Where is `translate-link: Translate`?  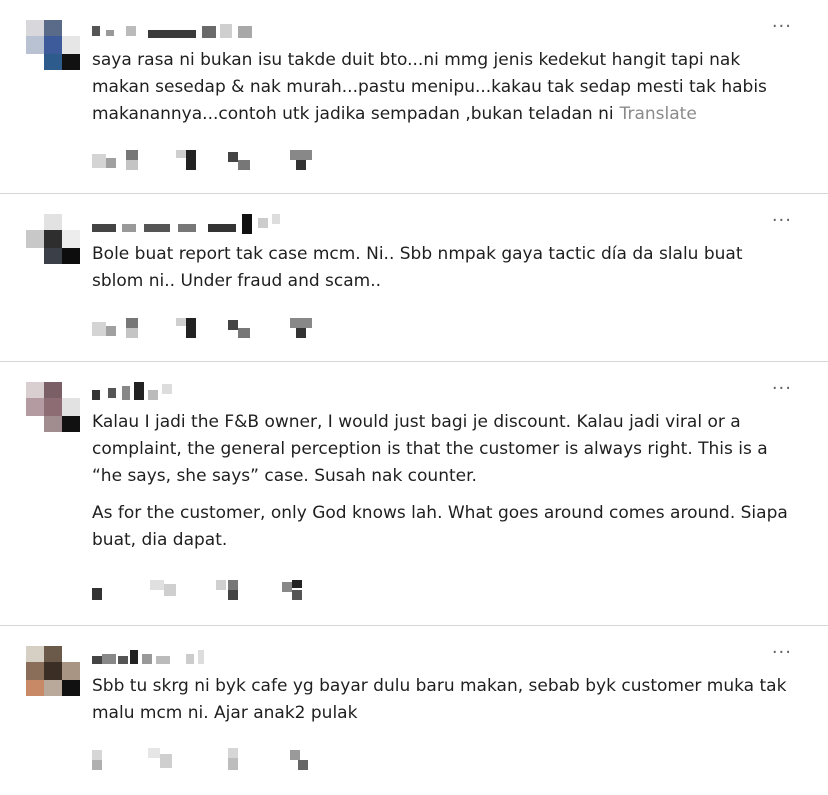
translate-link: Translate is located at coordinates (658, 114).